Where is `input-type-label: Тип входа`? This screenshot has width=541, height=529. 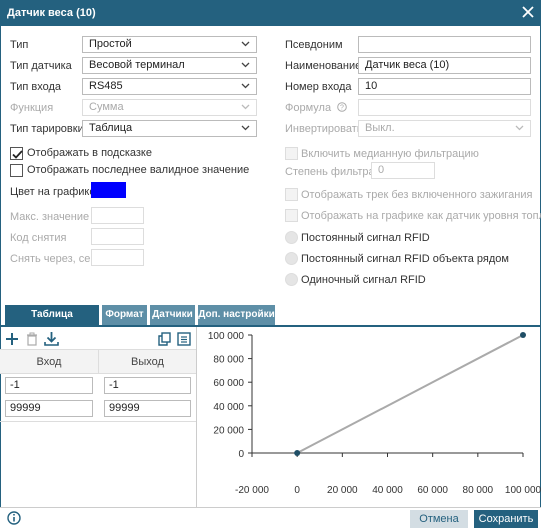
input-type-label: Тип входа is located at coordinates (36, 87).